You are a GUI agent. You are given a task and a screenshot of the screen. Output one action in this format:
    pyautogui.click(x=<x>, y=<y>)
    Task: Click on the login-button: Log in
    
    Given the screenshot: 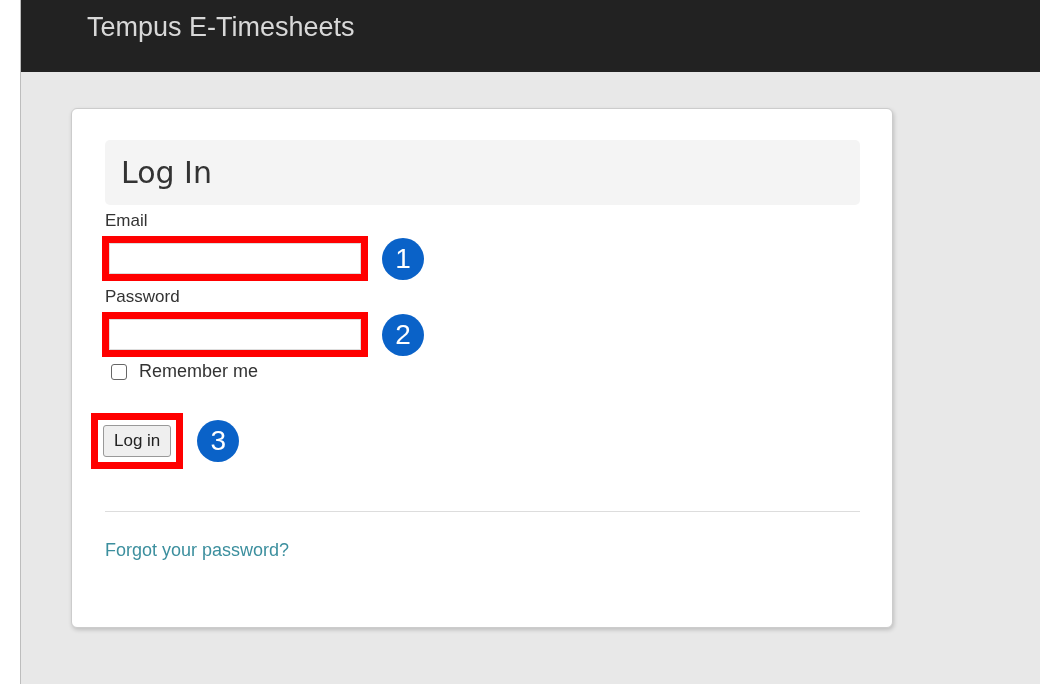 What is the action you would take?
    pyautogui.click(x=137, y=441)
    